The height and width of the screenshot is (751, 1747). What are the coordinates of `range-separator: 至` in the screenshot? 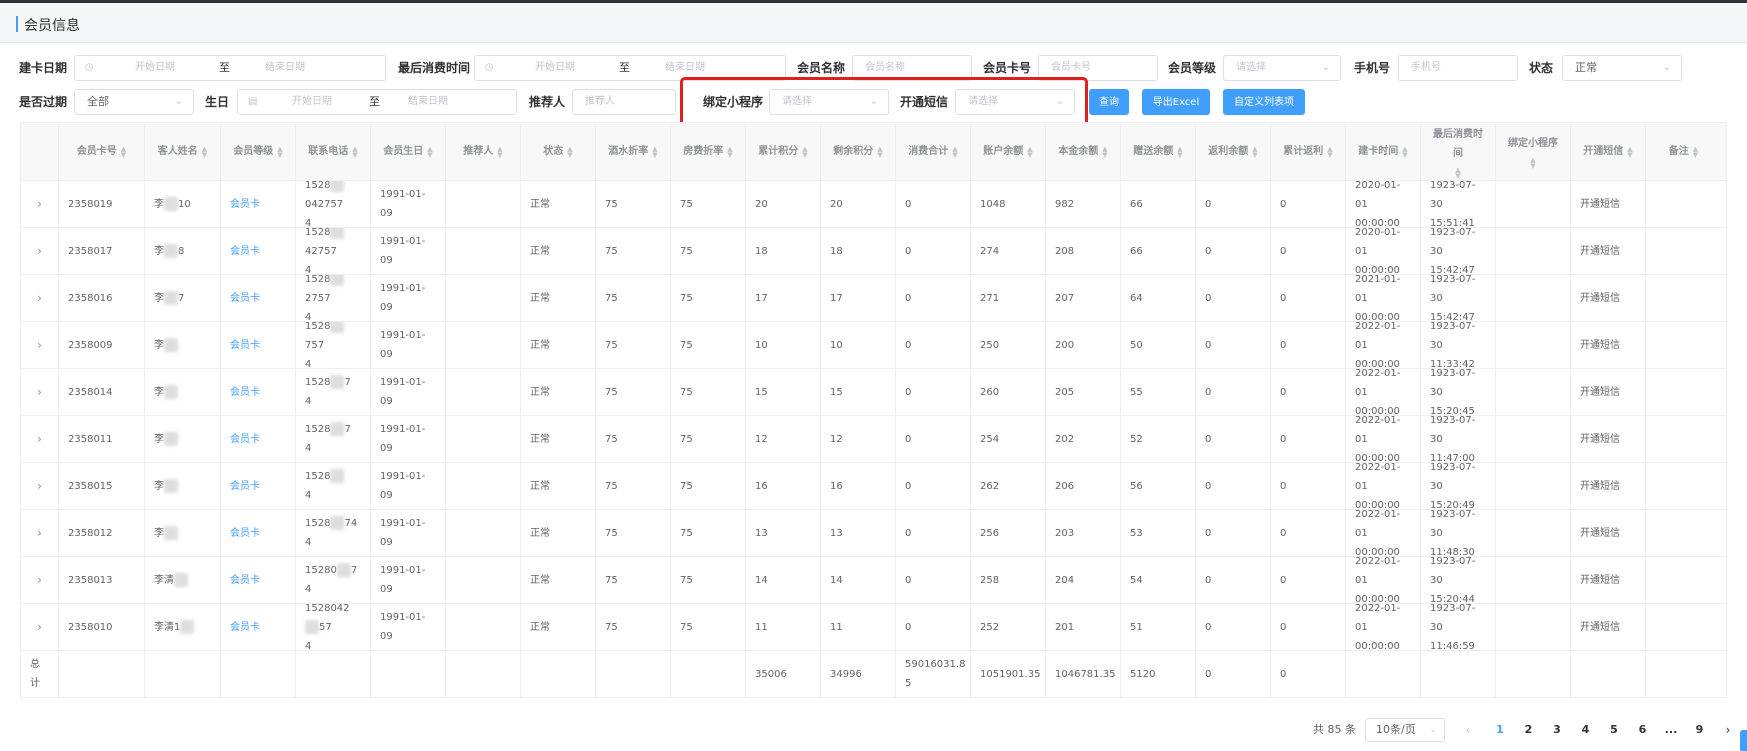 It's located at (224, 67).